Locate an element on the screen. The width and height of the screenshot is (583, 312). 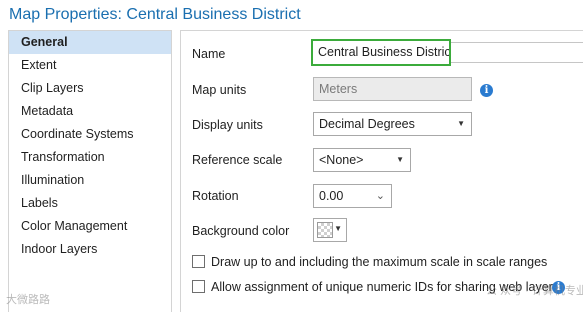
display-units-label: Display units is located at coordinates (227, 125).